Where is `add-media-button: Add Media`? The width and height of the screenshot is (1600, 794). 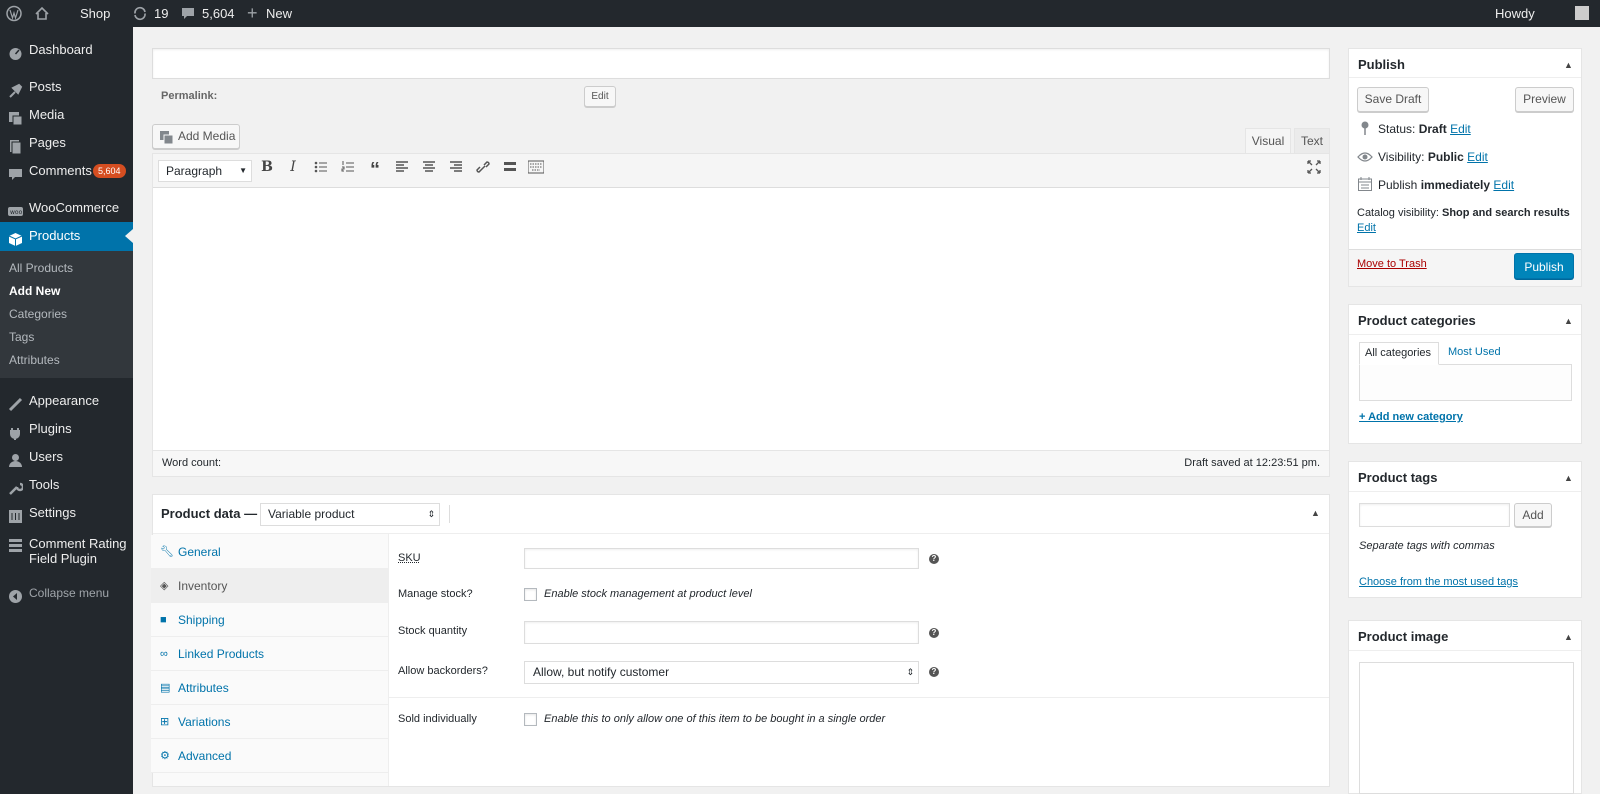 add-media-button: Add Media is located at coordinates (196, 136).